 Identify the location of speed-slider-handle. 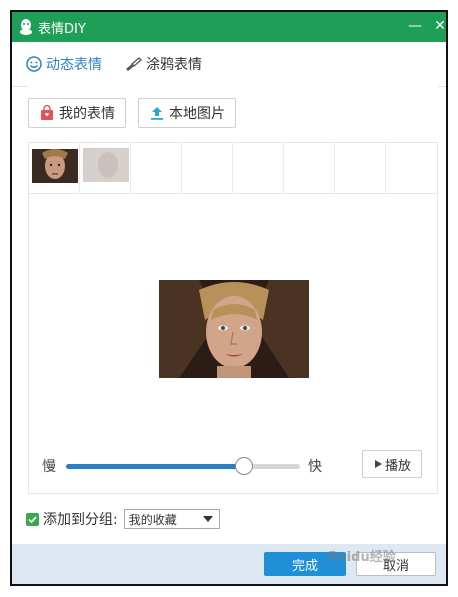
(243, 466).